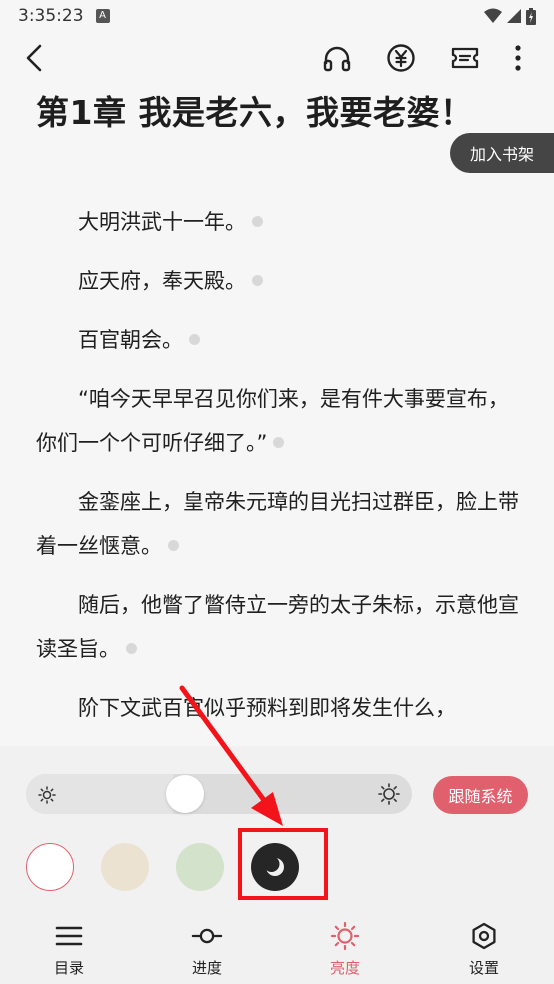  I want to click on brightness-icon, so click(345, 936).